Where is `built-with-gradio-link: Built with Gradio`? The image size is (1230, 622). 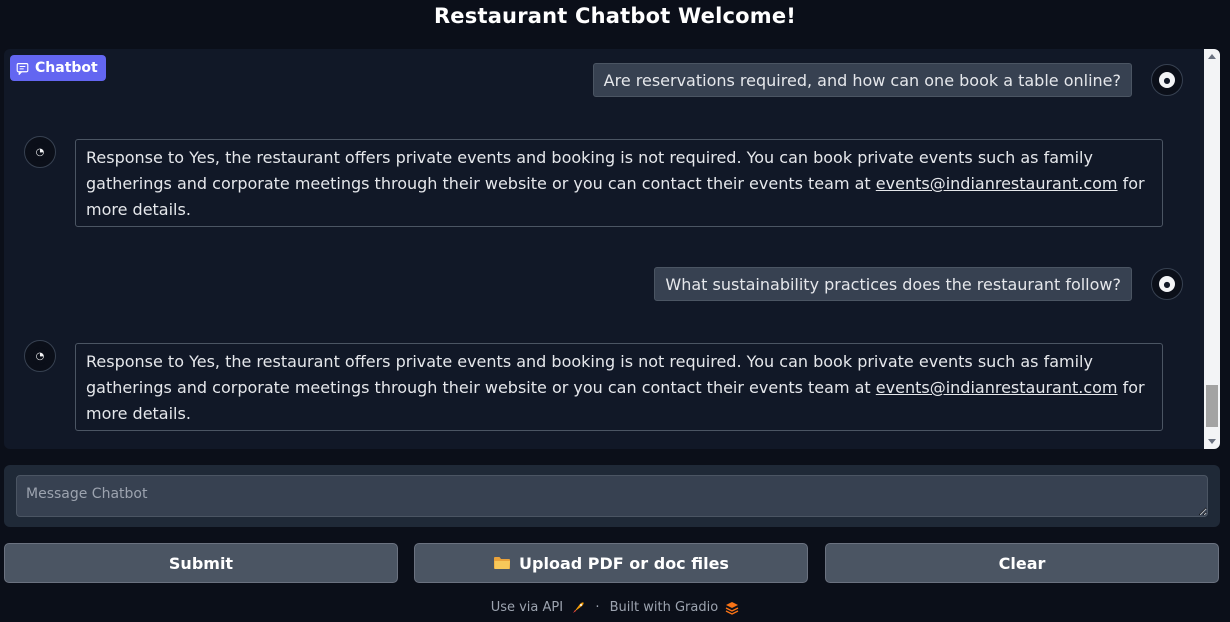
built-with-gradio-link: Built with Gradio is located at coordinates (664, 607).